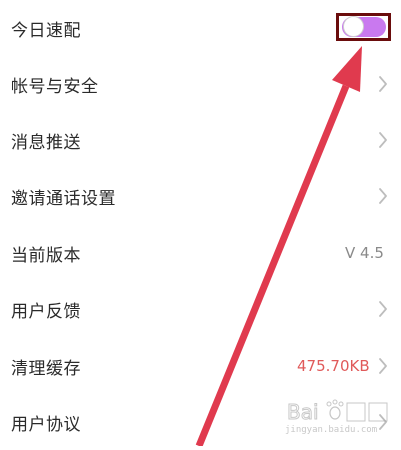  What do you see at coordinates (200, 196) in the screenshot?
I see `setting-row-call-invite: 邀请通话设置` at bounding box center [200, 196].